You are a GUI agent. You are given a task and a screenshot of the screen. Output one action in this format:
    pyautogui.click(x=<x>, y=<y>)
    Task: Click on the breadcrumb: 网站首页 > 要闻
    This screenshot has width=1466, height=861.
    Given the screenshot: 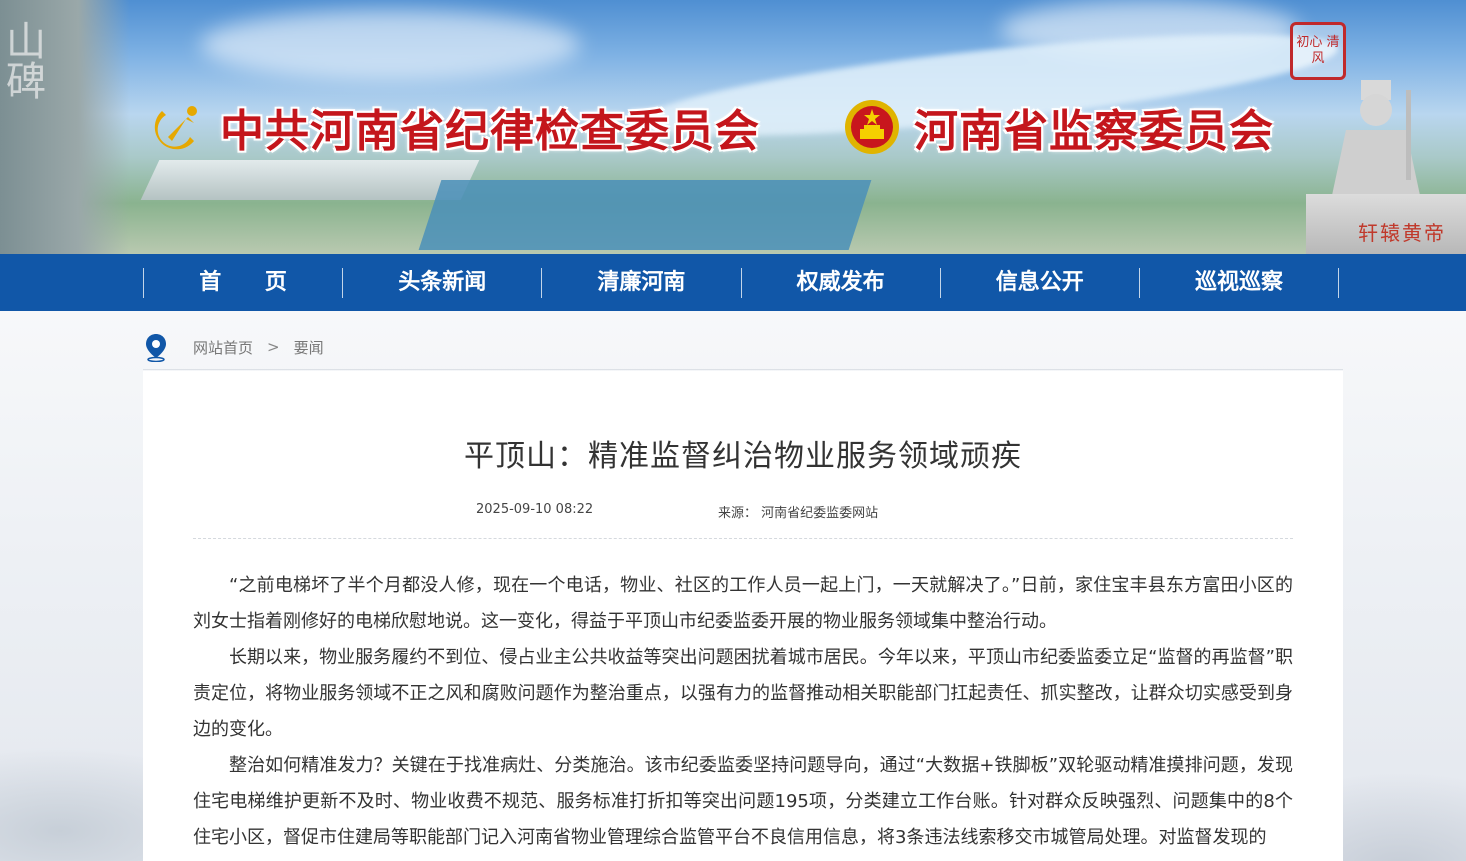 What is the action you would take?
    pyautogui.click(x=233, y=347)
    